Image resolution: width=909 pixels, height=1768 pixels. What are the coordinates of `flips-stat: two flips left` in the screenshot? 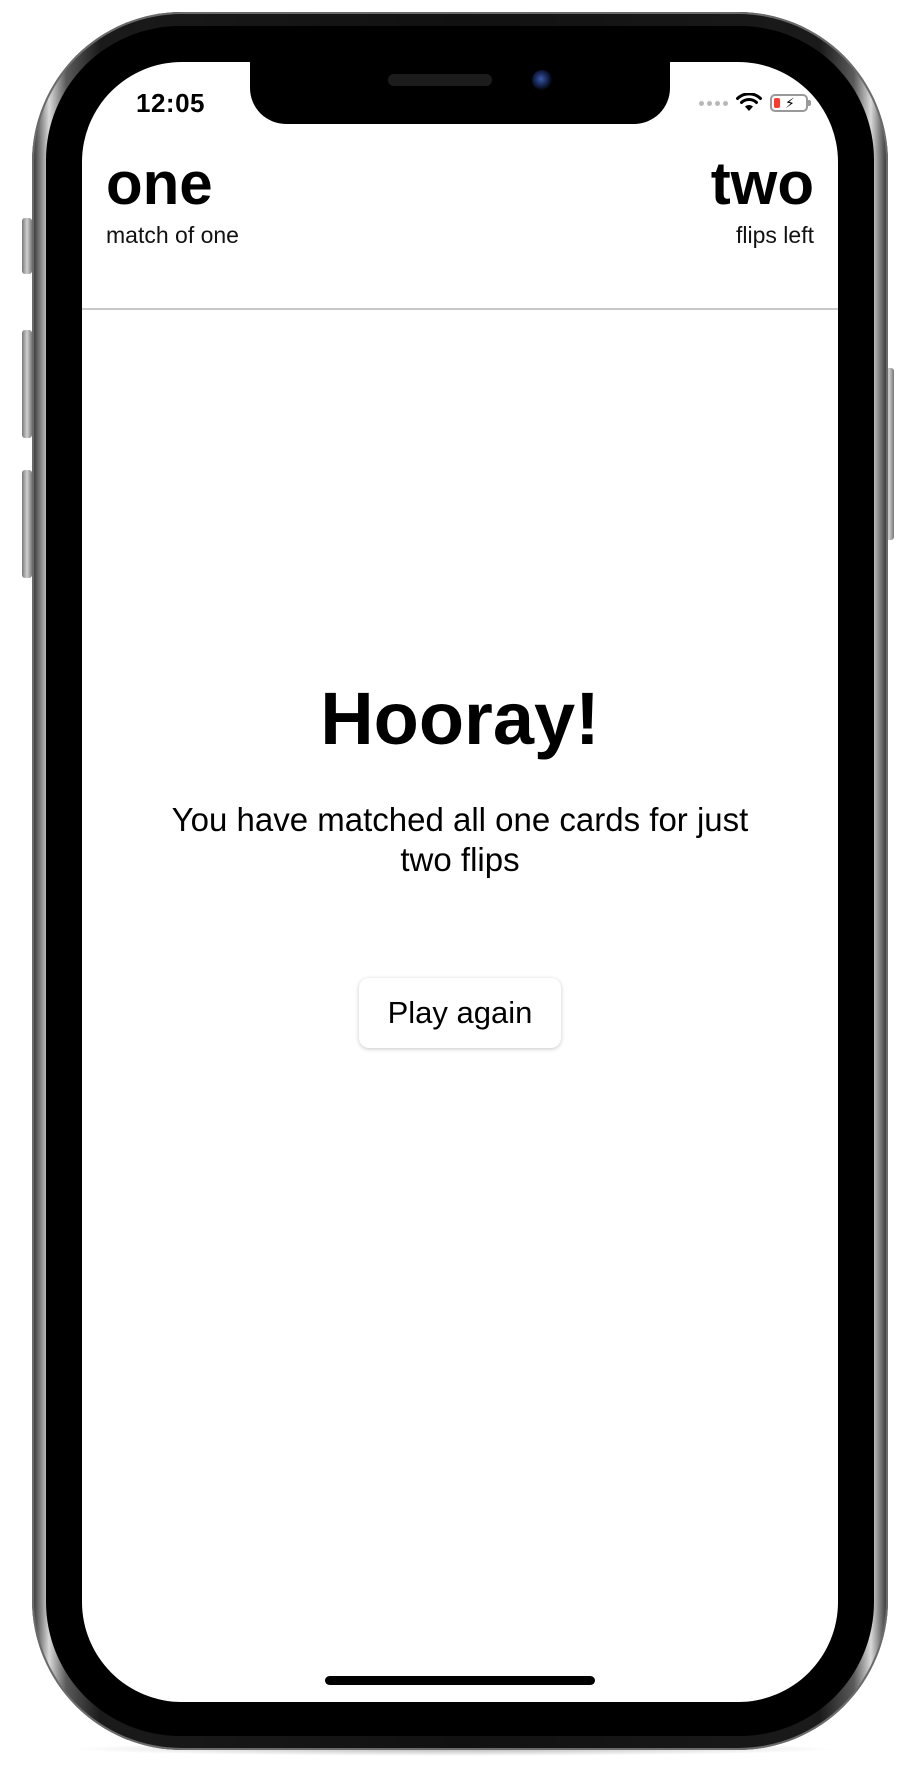 It's located at (762, 199).